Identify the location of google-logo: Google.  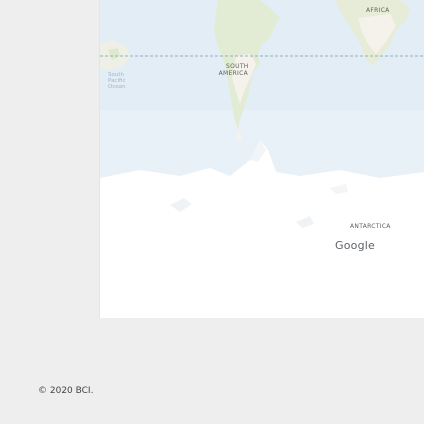
(355, 245).